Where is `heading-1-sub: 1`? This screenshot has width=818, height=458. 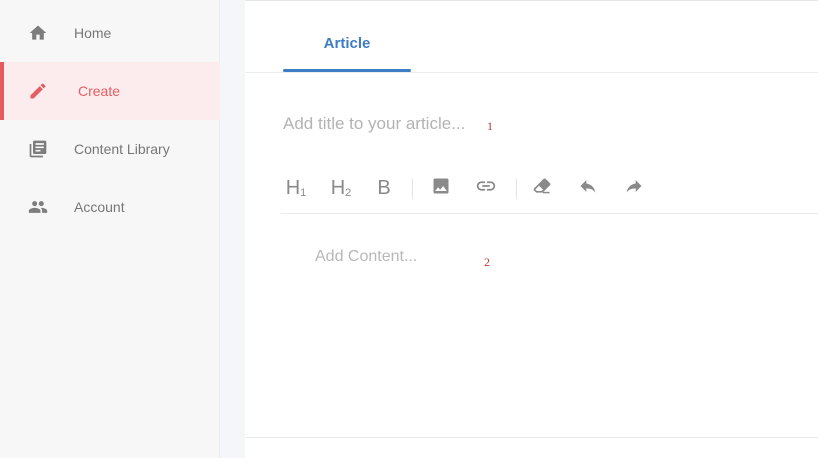 heading-1-sub: 1 is located at coordinates (303, 192).